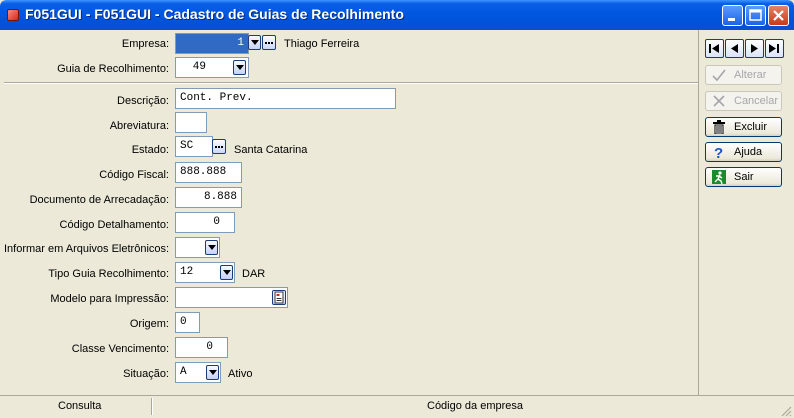 This screenshot has height=418, width=794. I want to click on maximize-button, so click(755, 15).